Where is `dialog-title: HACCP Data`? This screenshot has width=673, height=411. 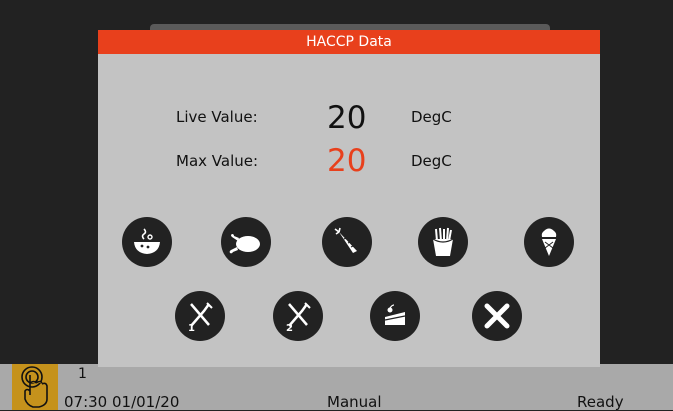 dialog-title: HACCP Data is located at coordinates (349, 42).